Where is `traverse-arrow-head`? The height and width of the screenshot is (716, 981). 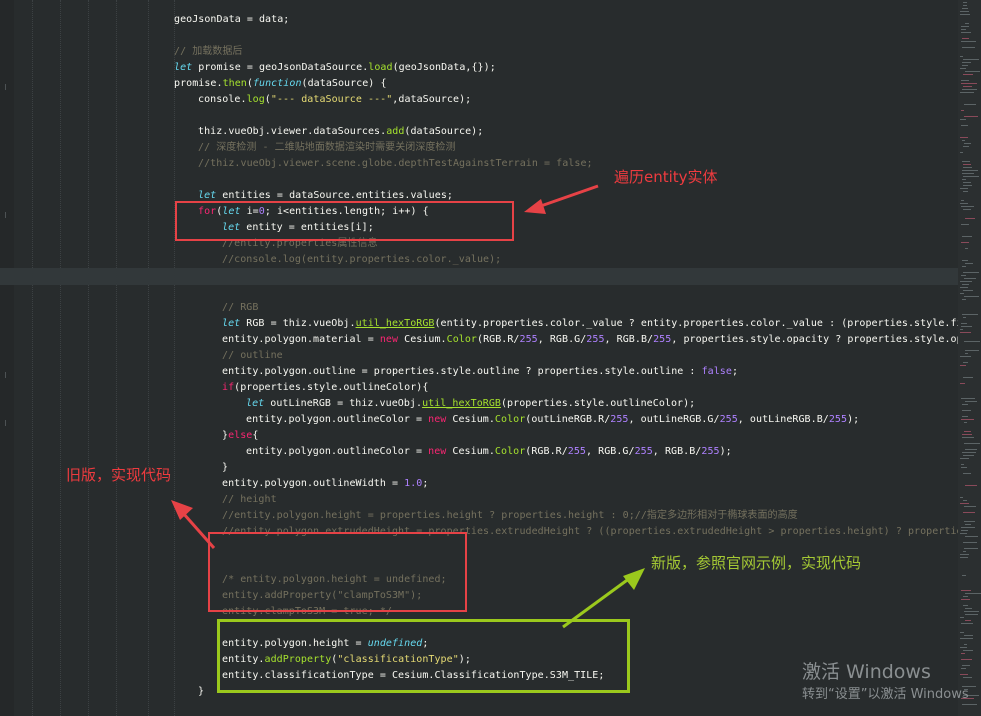
traverse-arrow-head is located at coordinates (535, 206).